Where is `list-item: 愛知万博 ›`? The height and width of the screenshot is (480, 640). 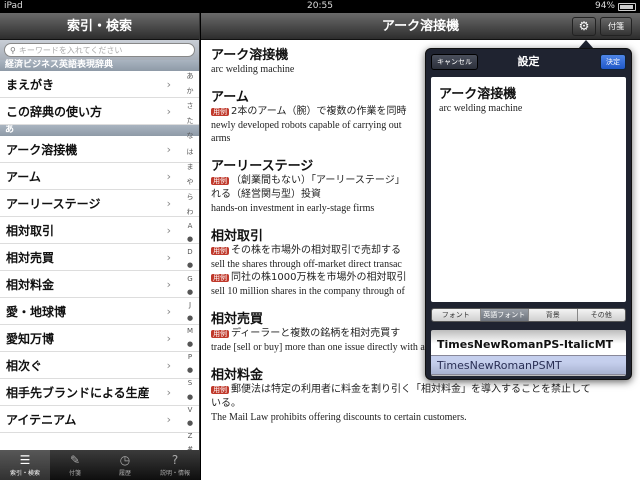 list-item: 愛知万博 › is located at coordinates (99, 338).